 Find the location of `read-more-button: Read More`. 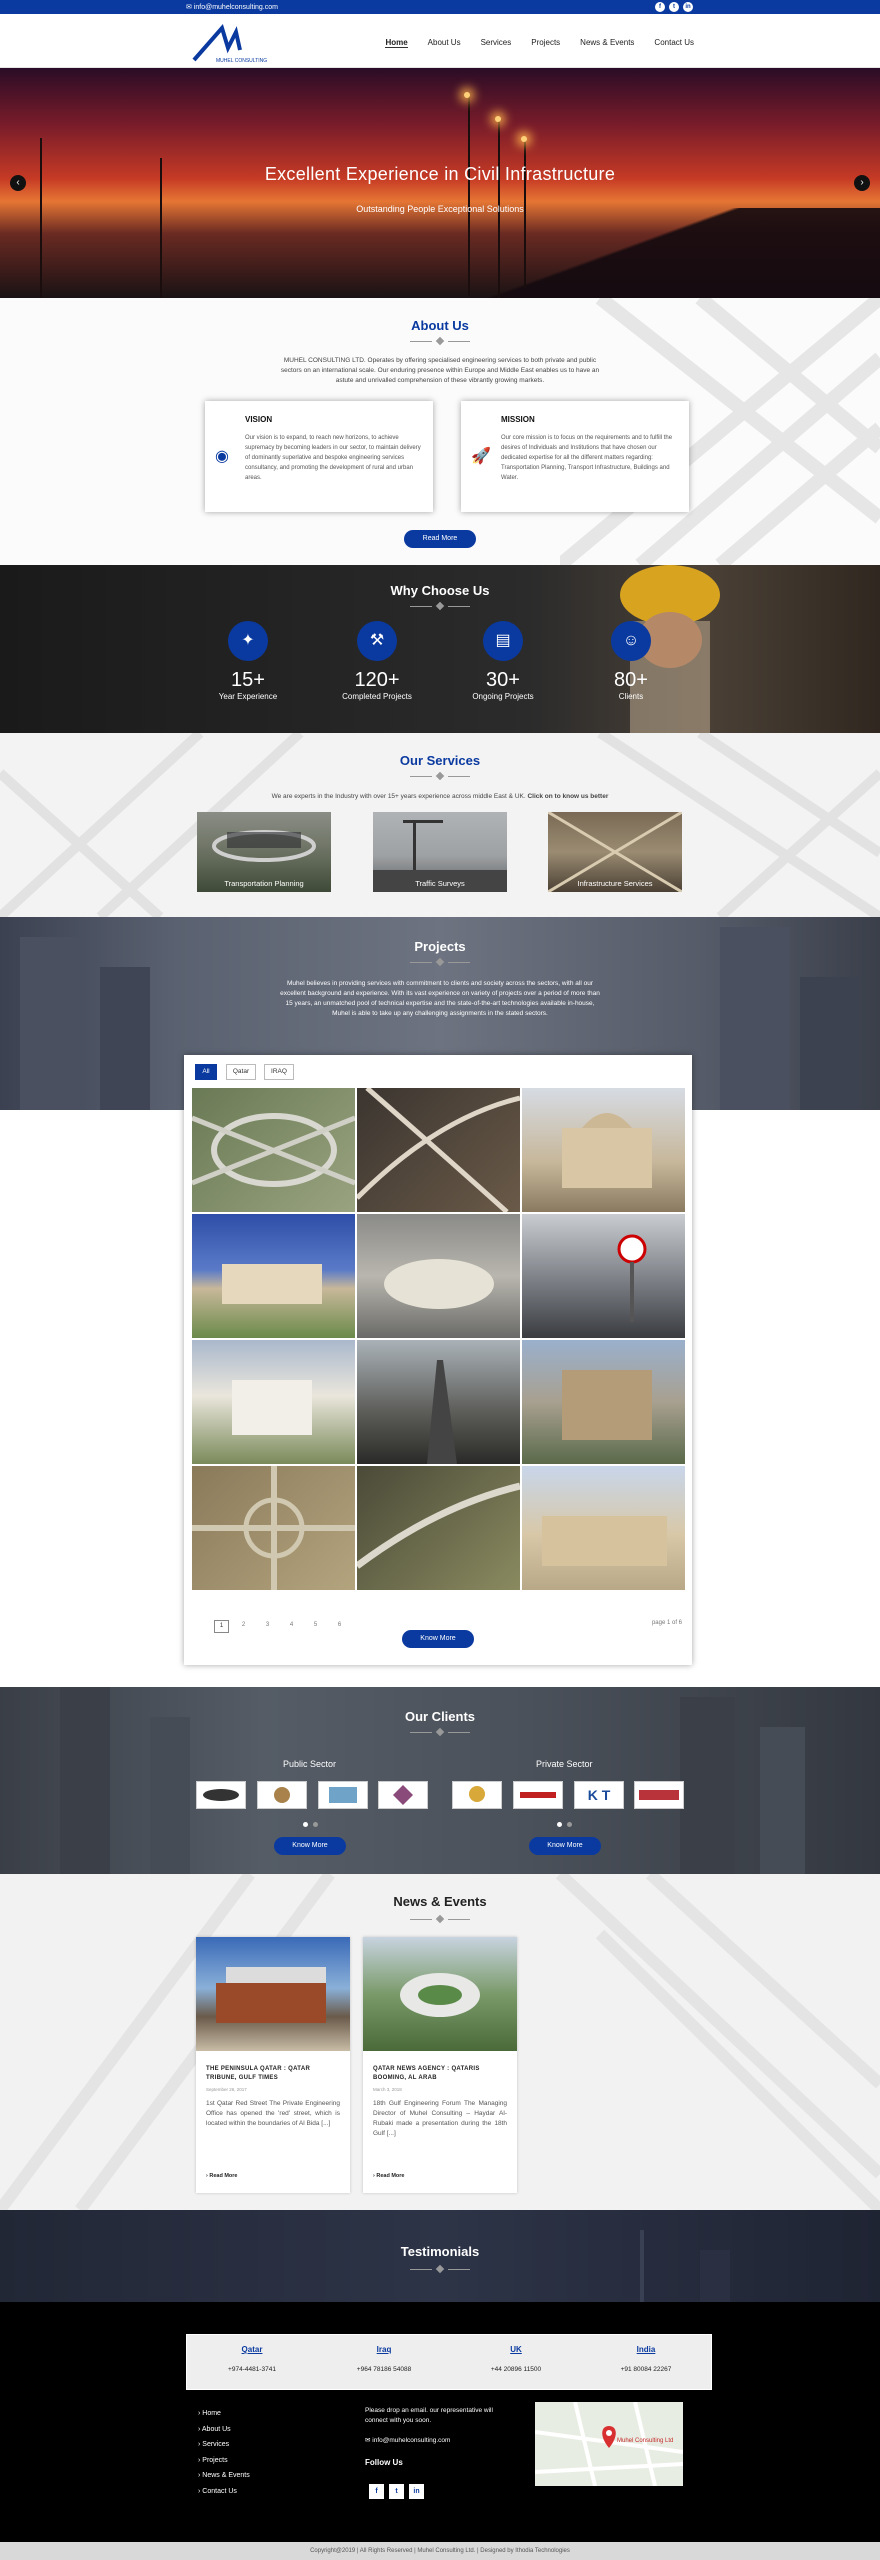

read-more-button: Read More is located at coordinates (440, 539).